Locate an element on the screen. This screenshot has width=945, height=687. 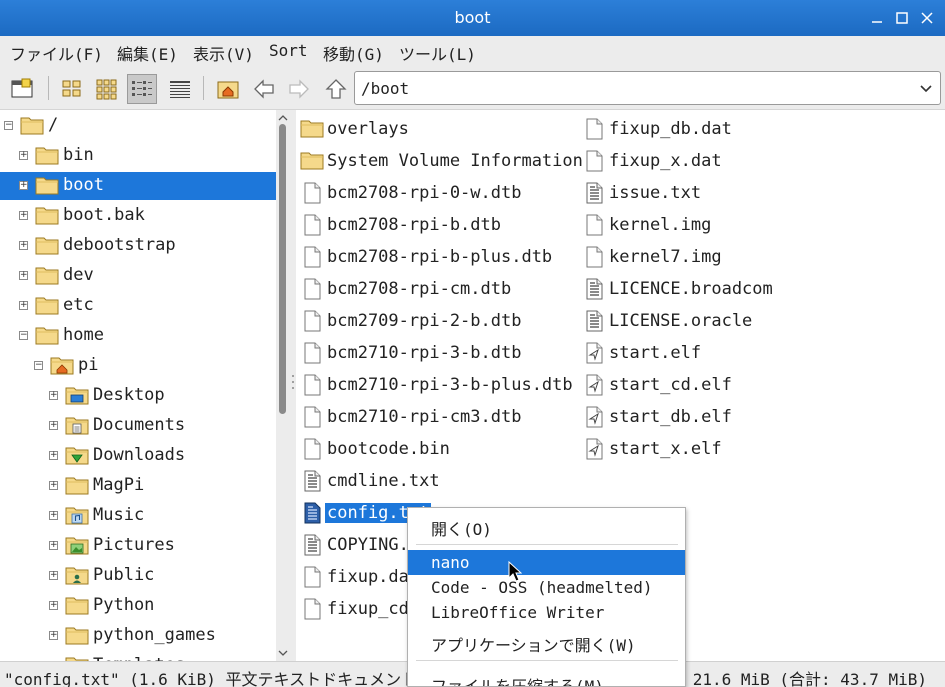
file-name: bcm2708-rpi-0-w.dtb is located at coordinates (424, 193).